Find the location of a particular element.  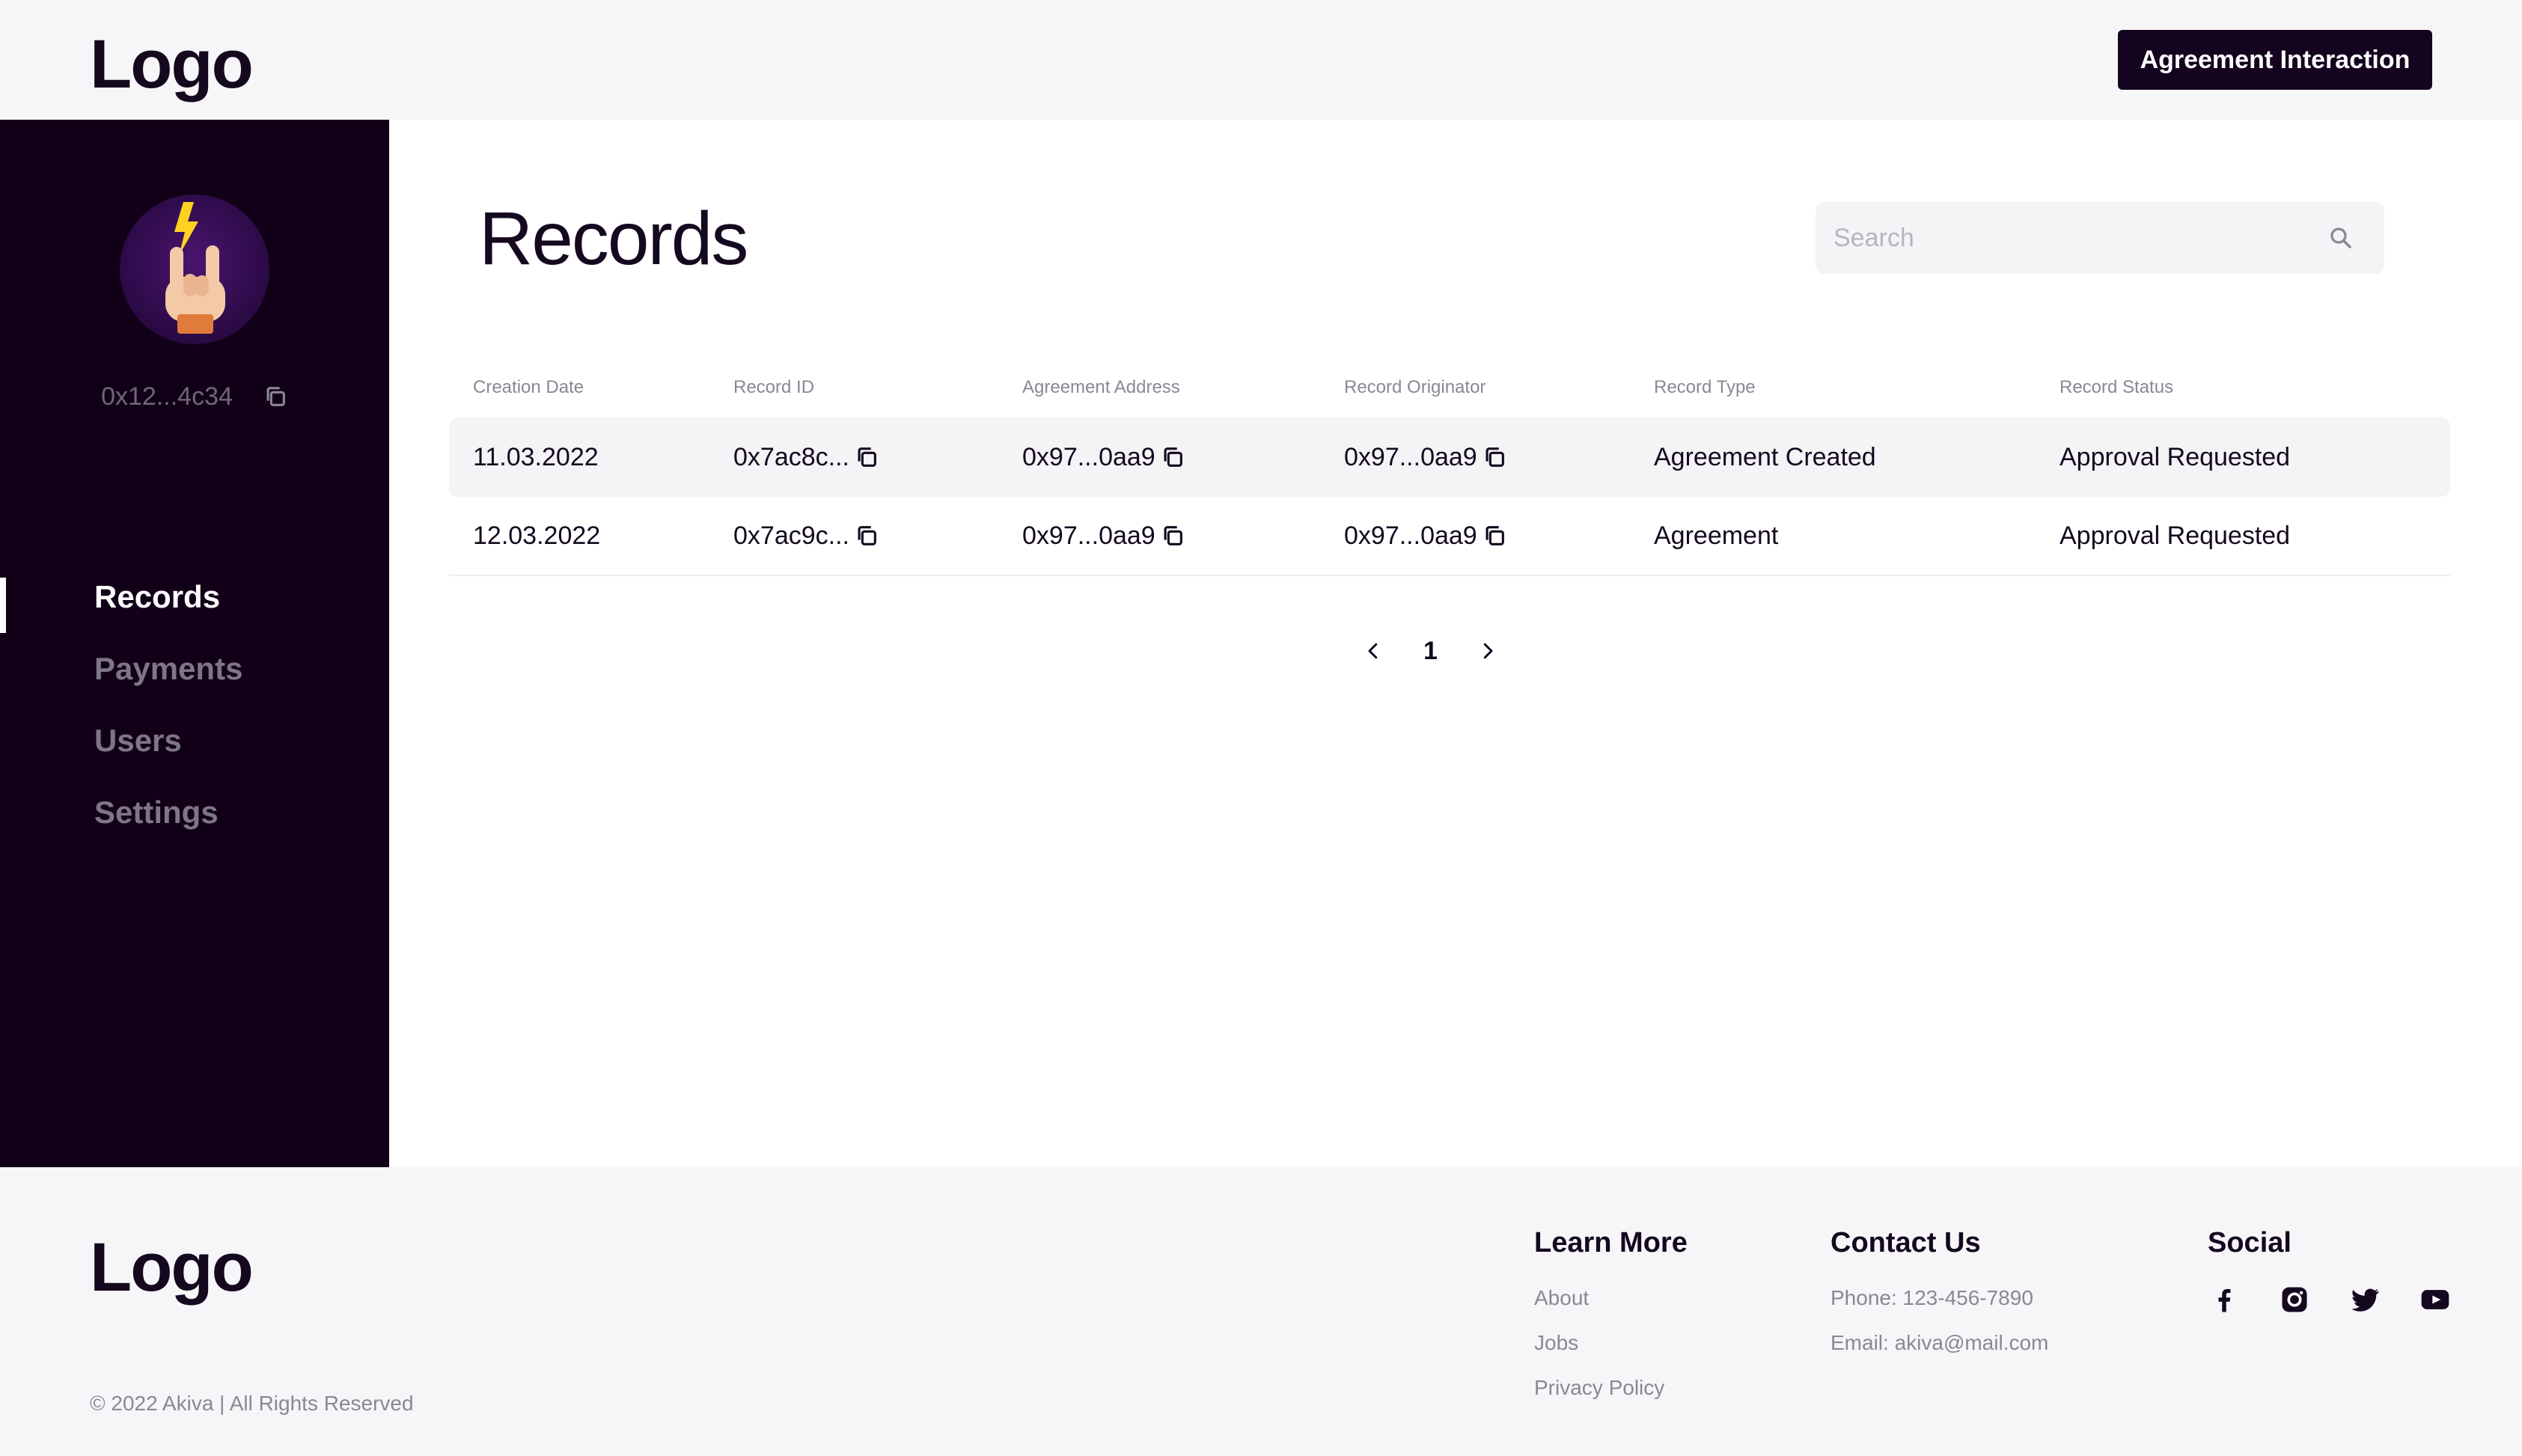

column-header: Creation Date is located at coordinates (528, 387).